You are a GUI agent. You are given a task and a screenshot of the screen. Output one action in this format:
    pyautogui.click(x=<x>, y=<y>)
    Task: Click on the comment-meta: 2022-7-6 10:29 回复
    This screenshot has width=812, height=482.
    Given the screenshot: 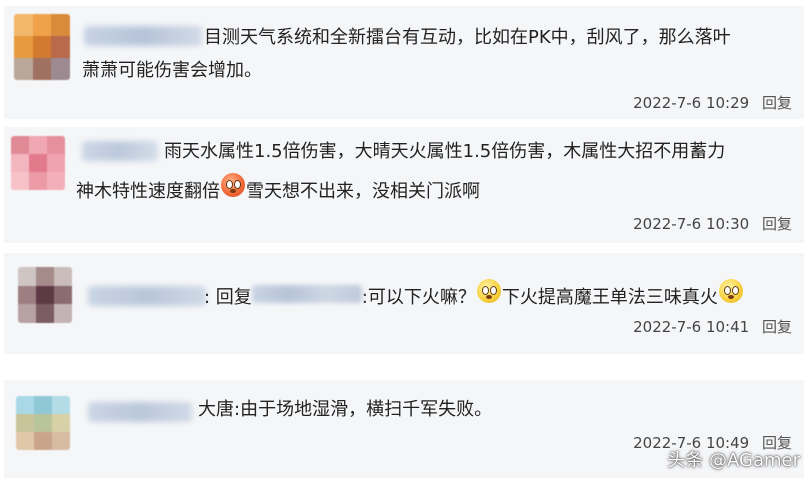 What is the action you would take?
    pyautogui.click(x=712, y=102)
    